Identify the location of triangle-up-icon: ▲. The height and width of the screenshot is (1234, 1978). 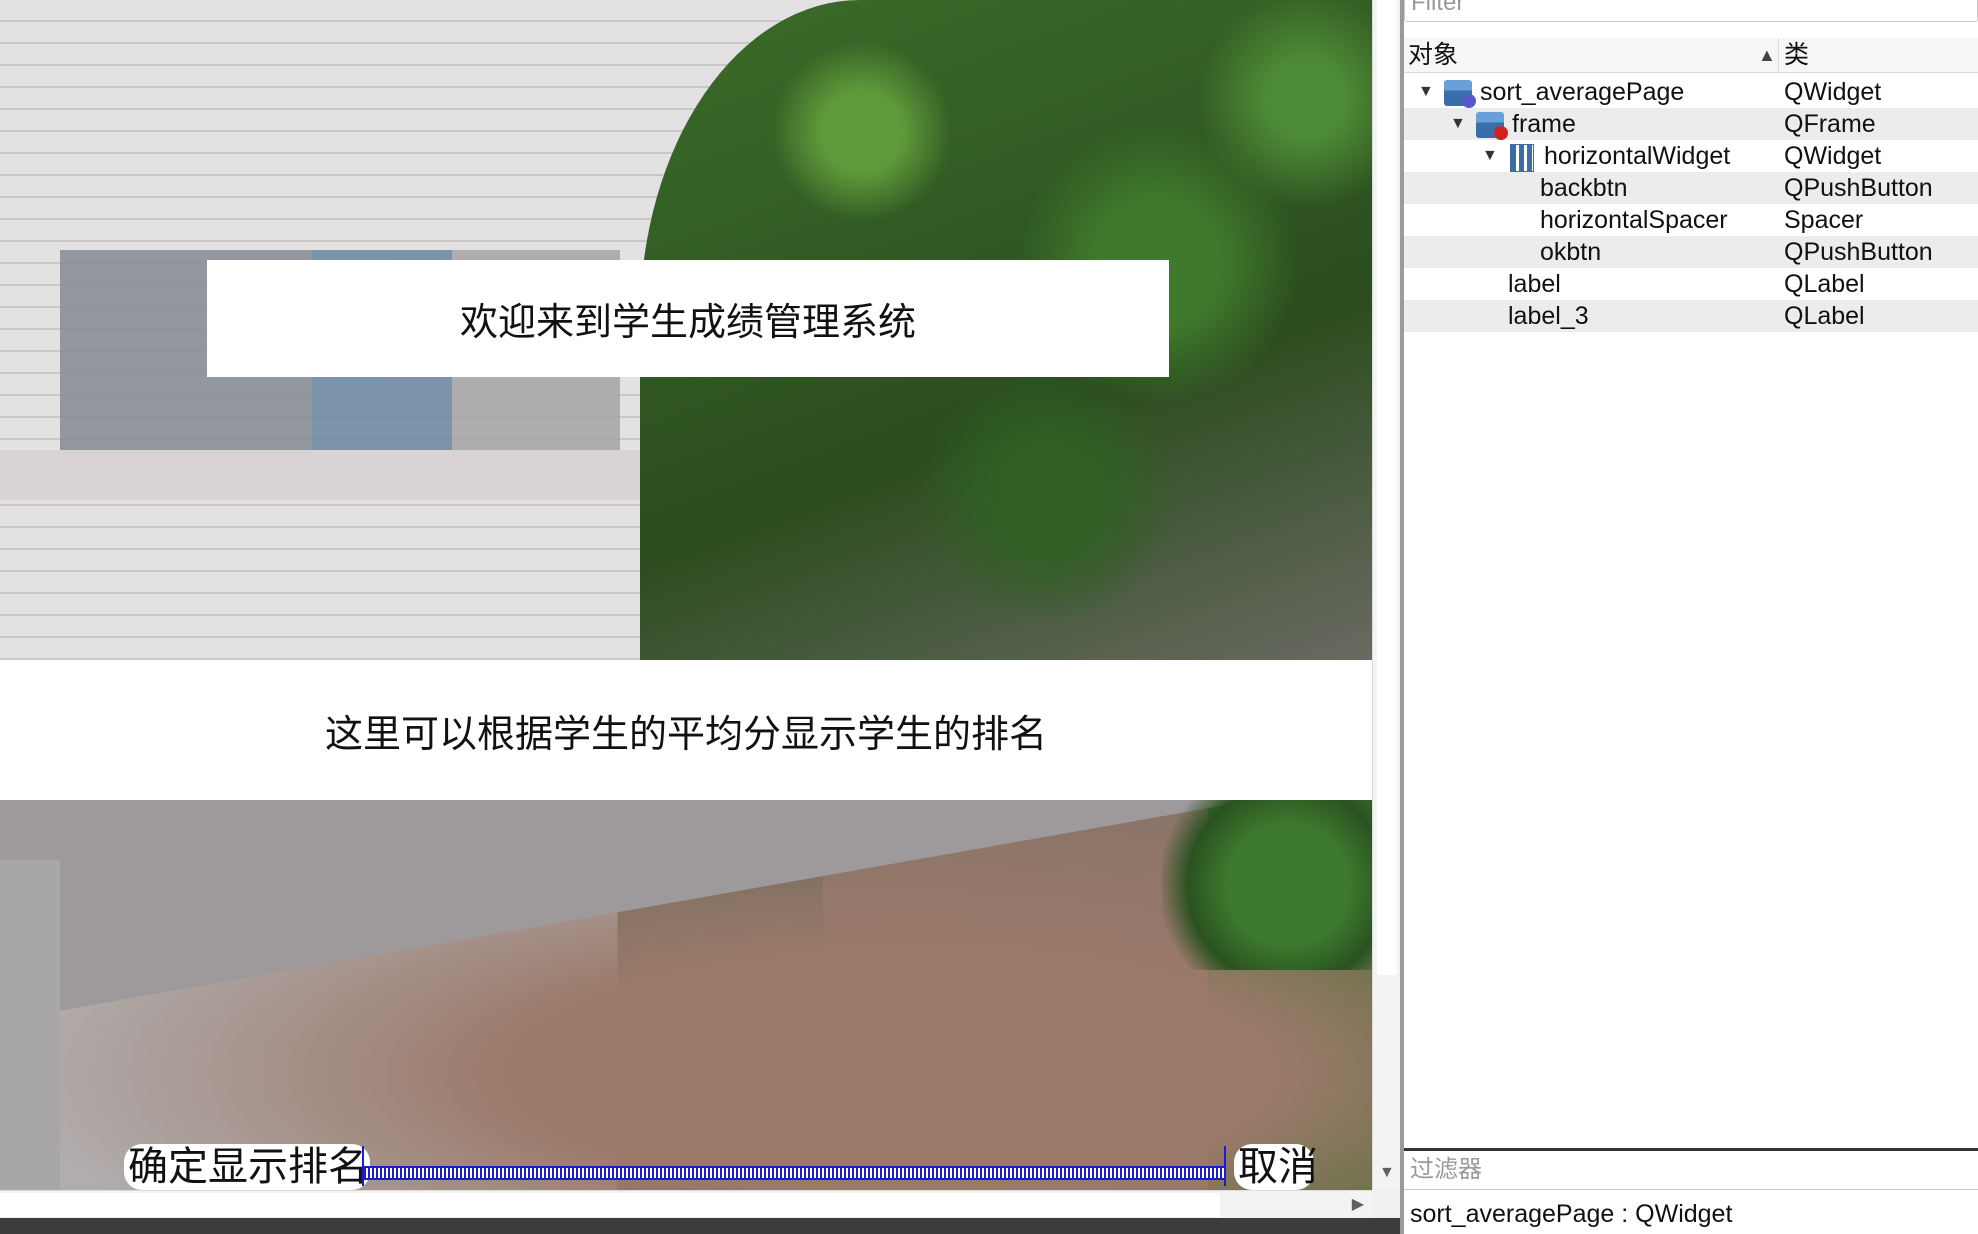
(1767, 55).